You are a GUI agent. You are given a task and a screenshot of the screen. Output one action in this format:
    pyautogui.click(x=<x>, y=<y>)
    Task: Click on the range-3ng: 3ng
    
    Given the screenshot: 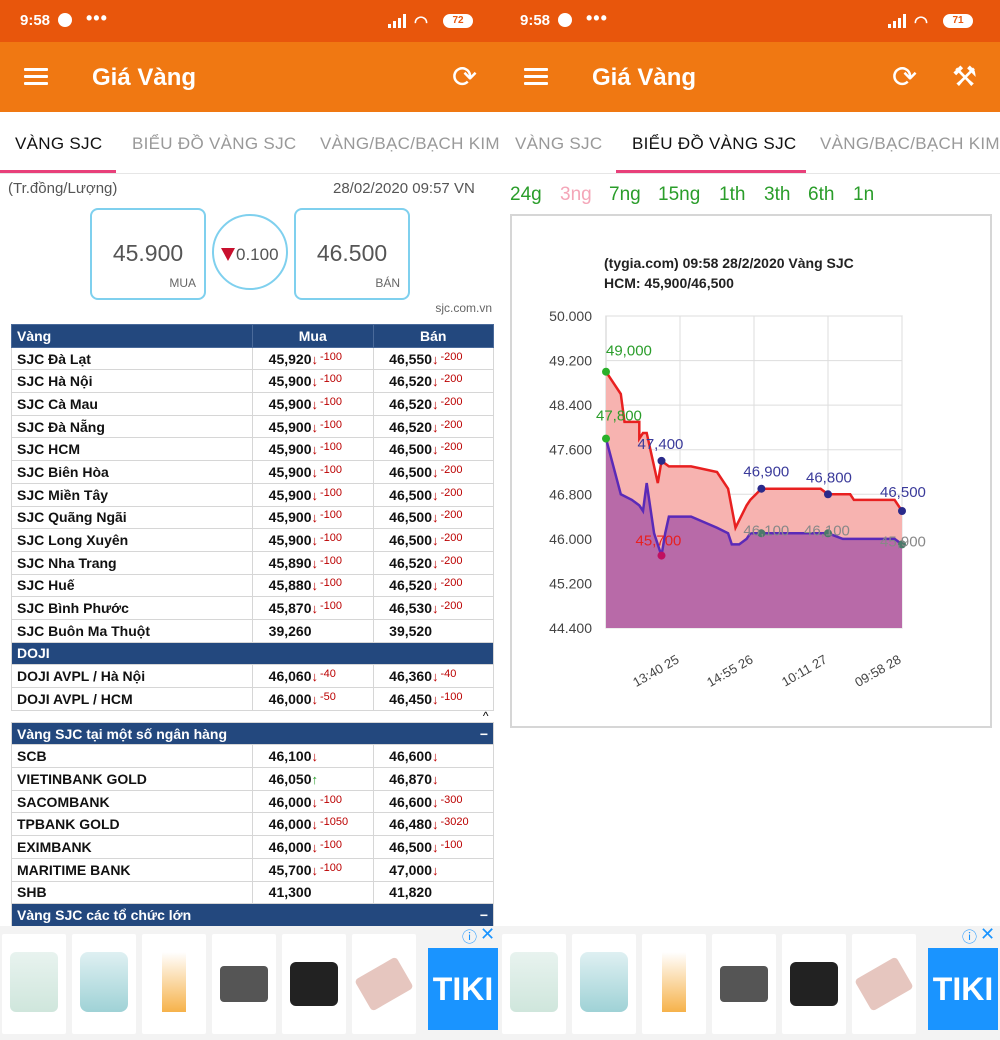 What is the action you would take?
    pyautogui.click(x=576, y=195)
    